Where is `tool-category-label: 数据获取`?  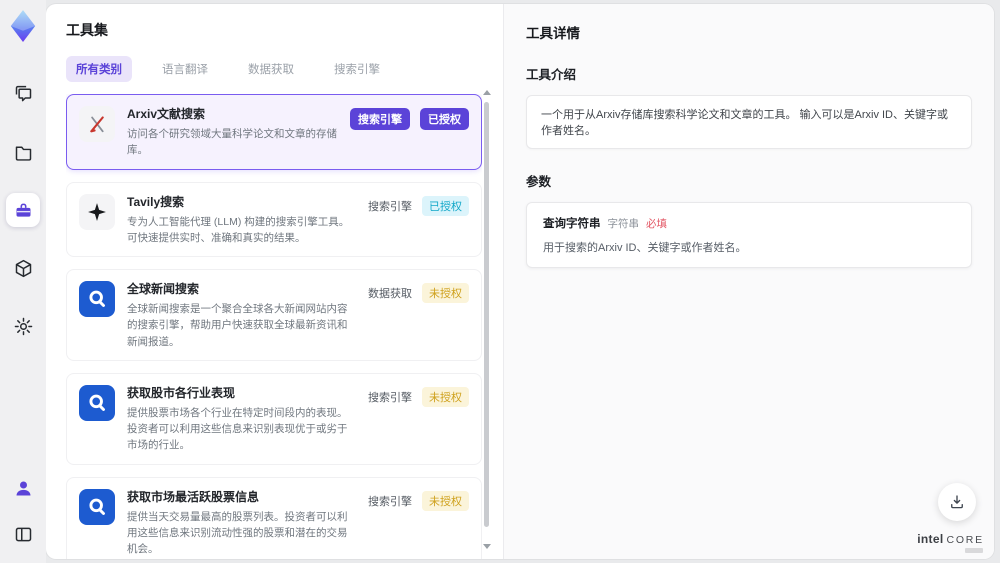 tool-category-label: 数据获取 is located at coordinates (390, 294).